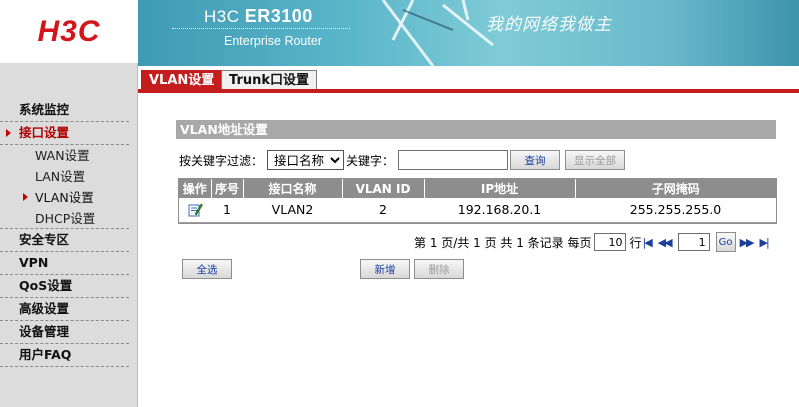 The width and height of the screenshot is (799, 407). I want to click on sidebar-item-security: 安全专区, so click(64, 240).